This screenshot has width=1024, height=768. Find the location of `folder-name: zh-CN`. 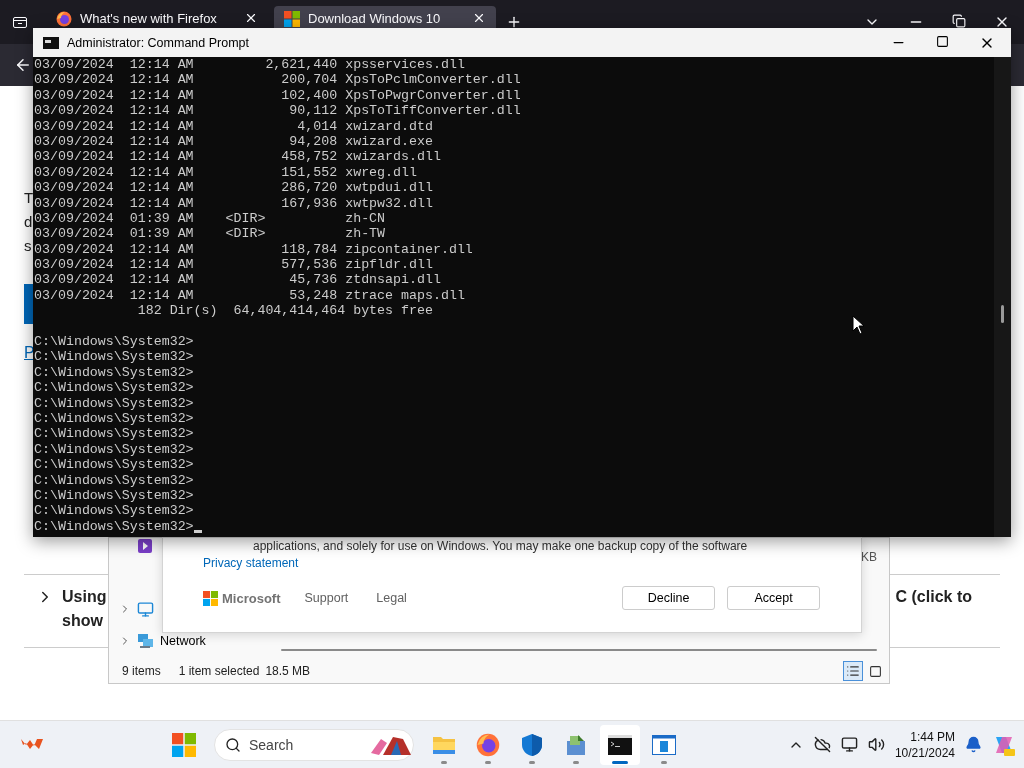

folder-name: zh-CN is located at coordinates (365, 218).